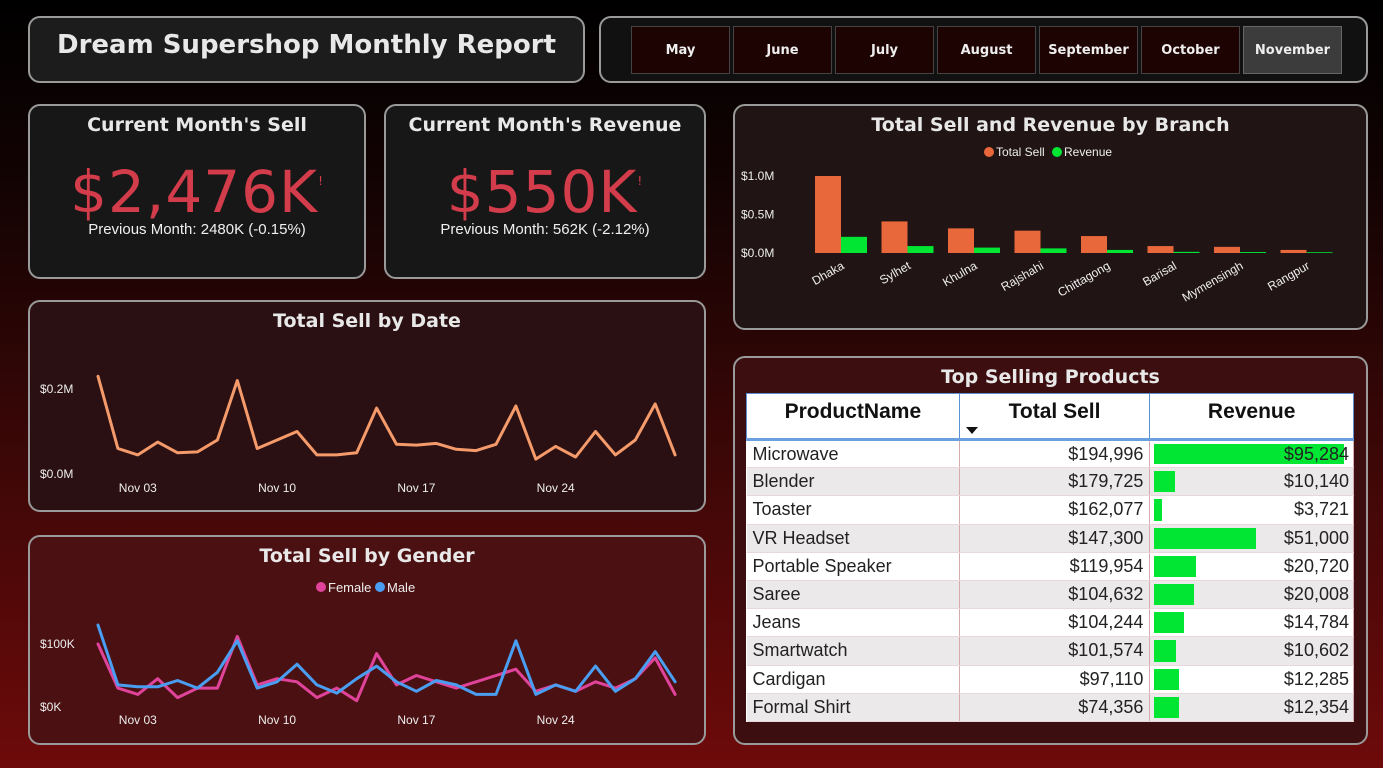 The height and width of the screenshot is (768, 1383). I want to click on product-name-cell: Jeans, so click(853, 623).